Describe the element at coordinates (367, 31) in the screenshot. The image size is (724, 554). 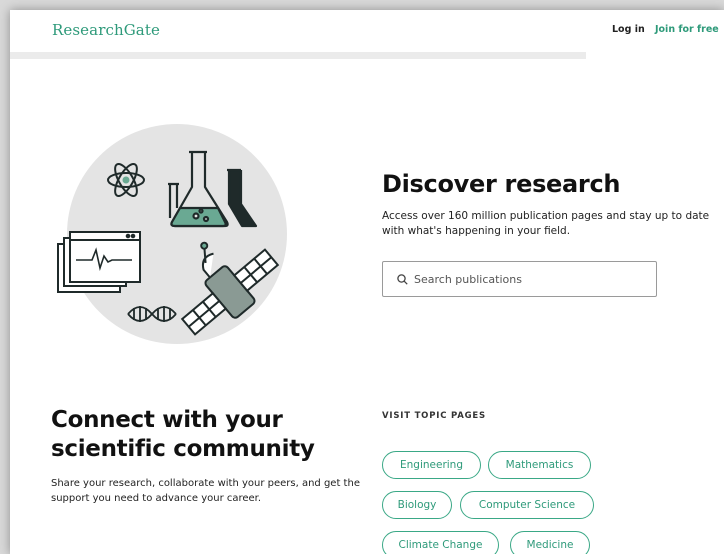
I see `site-header: ResearchGate Log in Join for free` at that location.